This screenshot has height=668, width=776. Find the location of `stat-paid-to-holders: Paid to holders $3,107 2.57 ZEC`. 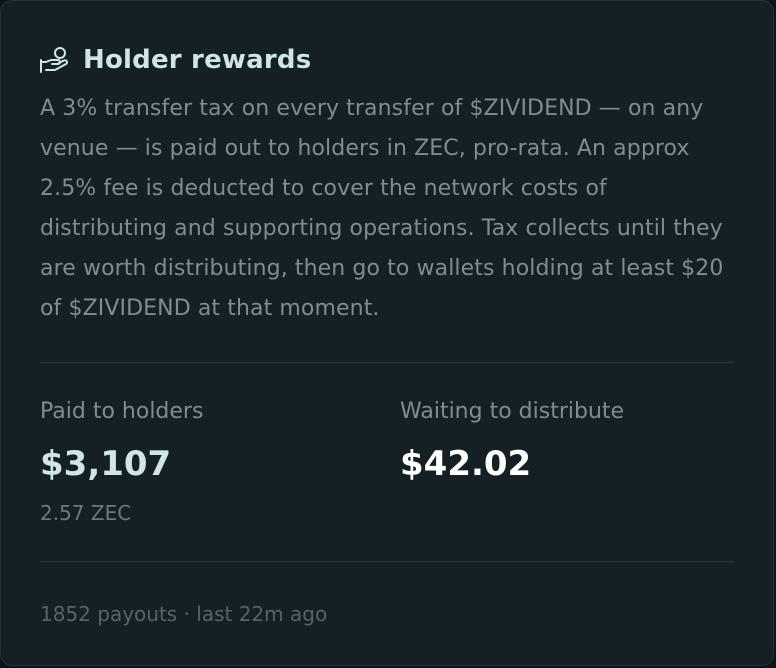

stat-paid-to-holders: Paid to holders $3,107 2.57 ZEC is located at coordinates (121, 461).